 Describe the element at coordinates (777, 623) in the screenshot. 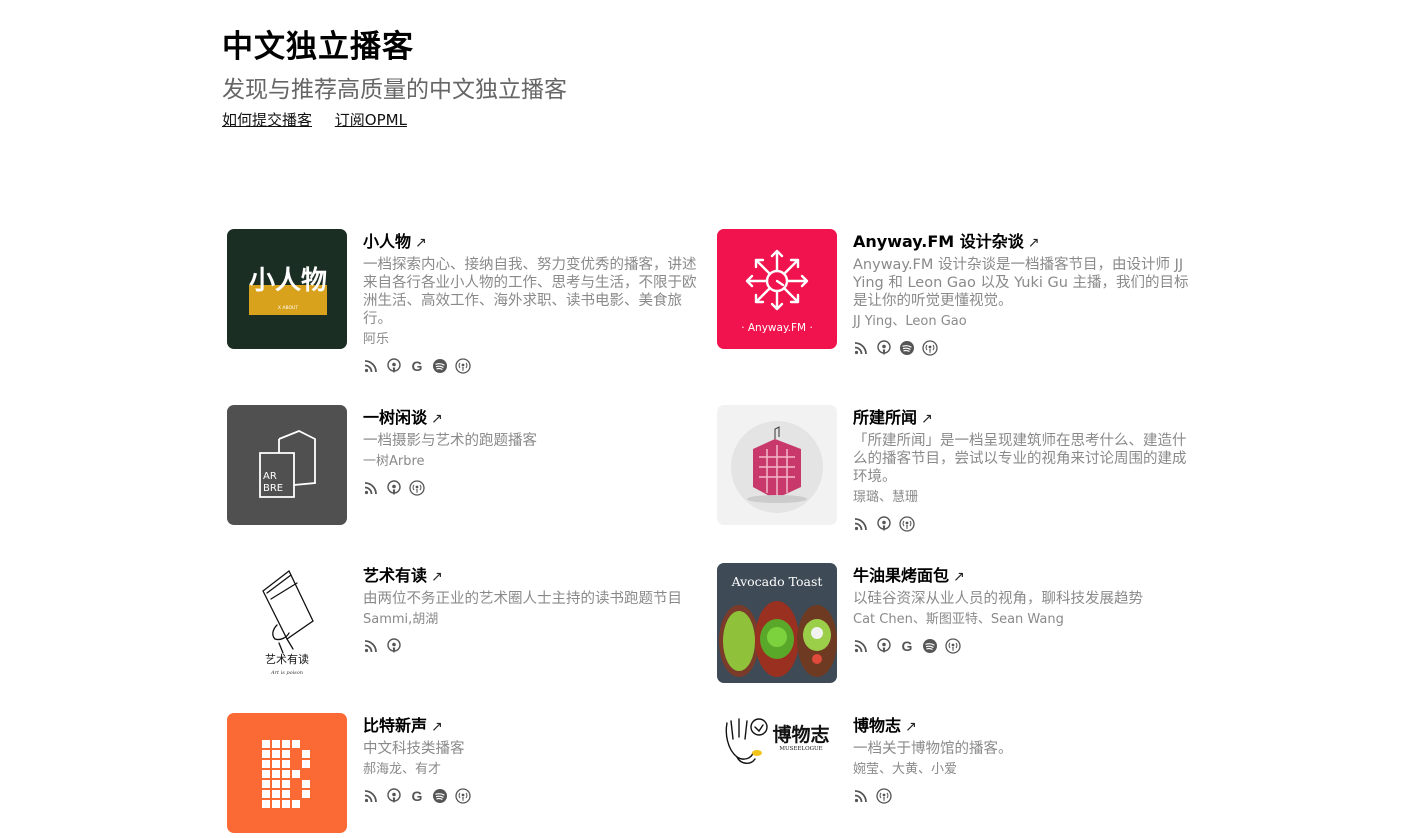

I see `podcast-cover: Avocado Toast` at that location.